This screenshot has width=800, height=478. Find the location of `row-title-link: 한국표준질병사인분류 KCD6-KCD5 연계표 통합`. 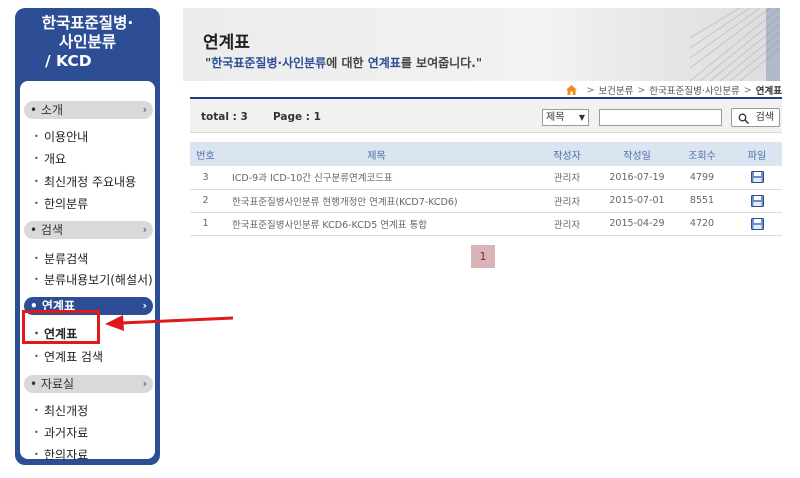

row-title-link: 한국표준질병사인분류 KCD6-KCD5 연계표 통합 is located at coordinates (376, 224).